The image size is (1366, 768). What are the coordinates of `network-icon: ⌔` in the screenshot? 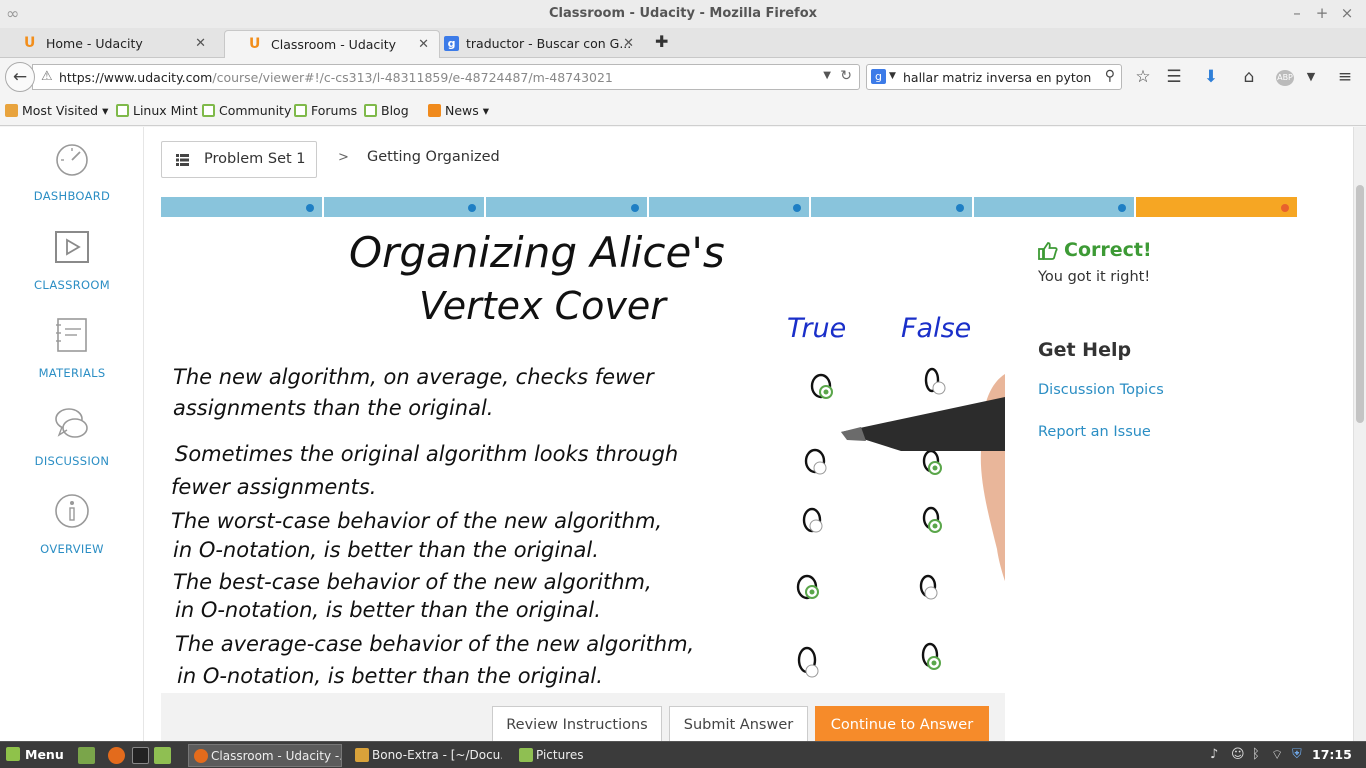 It's located at (1277, 755).